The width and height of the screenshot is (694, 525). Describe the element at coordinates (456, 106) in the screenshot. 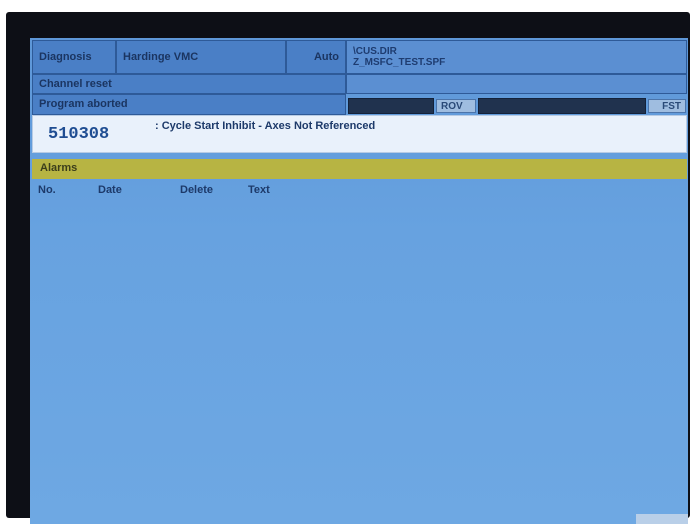

I see `rov-indicator: ROV` at that location.